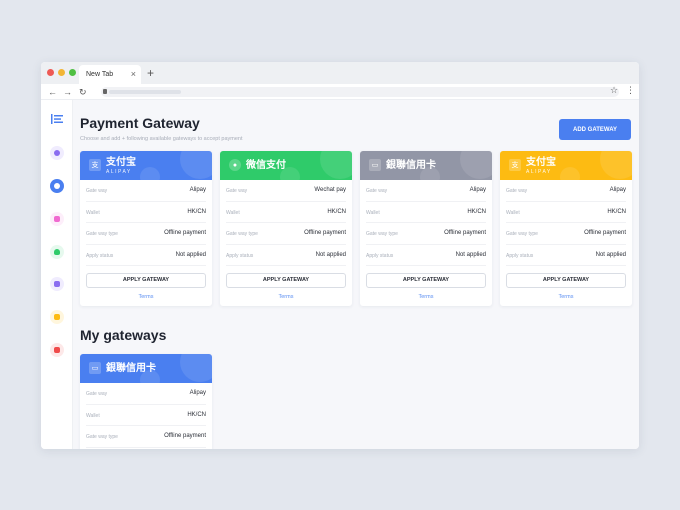 The height and width of the screenshot is (510, 680). I want to click on forward-icon: →, so click(67, 92).